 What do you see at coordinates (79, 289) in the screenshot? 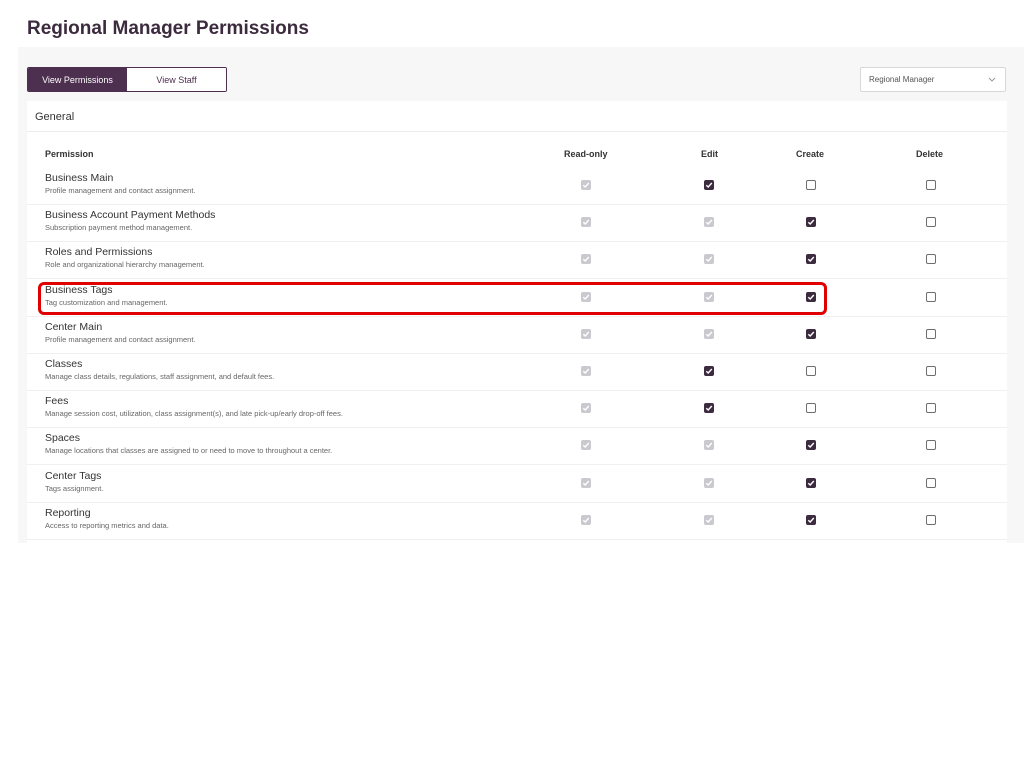
I see `permission-name: Business Tags` at bounding box center [79, 289].